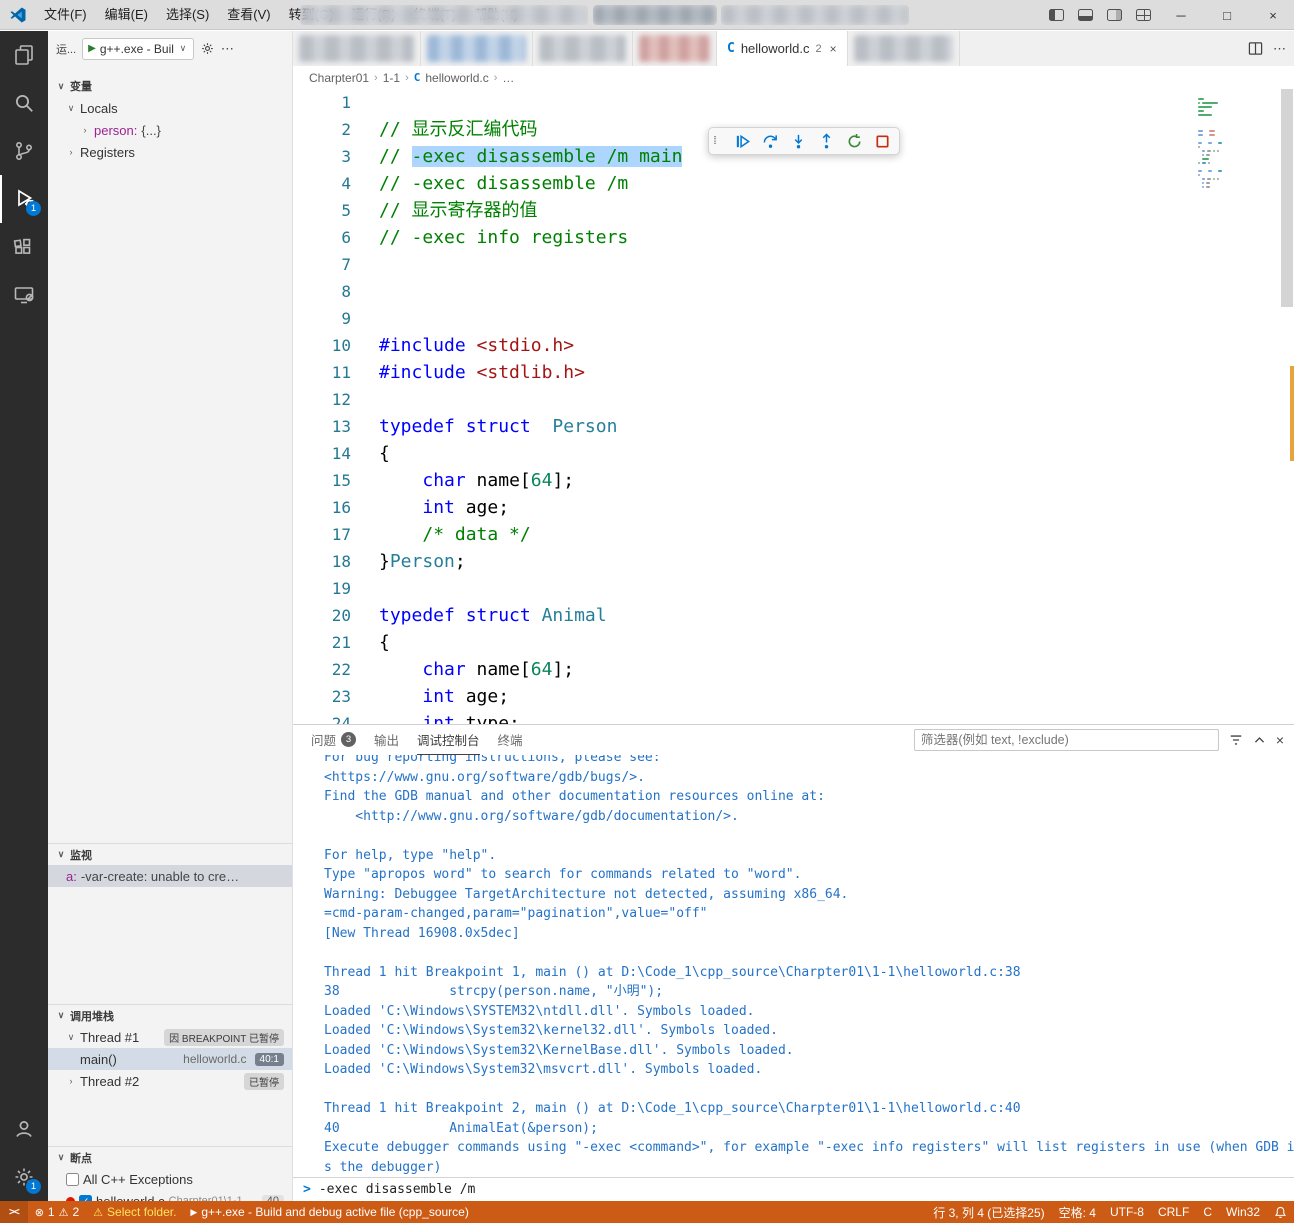 This screenshot has width=1294, height=1223. Describe the element at coordinates (170, 152) in the screenshot. I see `registers-group: › Registers` at that location.